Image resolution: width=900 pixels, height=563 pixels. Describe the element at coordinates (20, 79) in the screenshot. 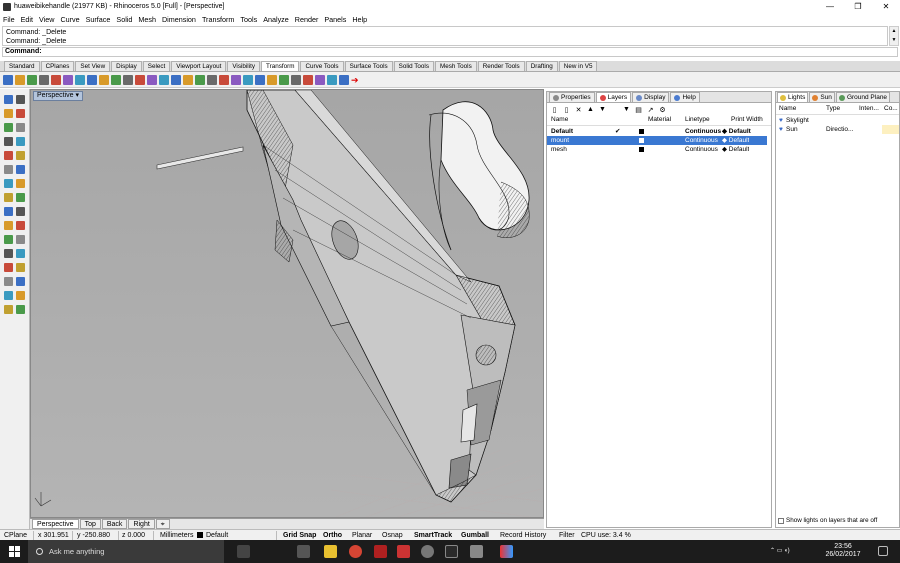

I see `copy-icon` at that location.